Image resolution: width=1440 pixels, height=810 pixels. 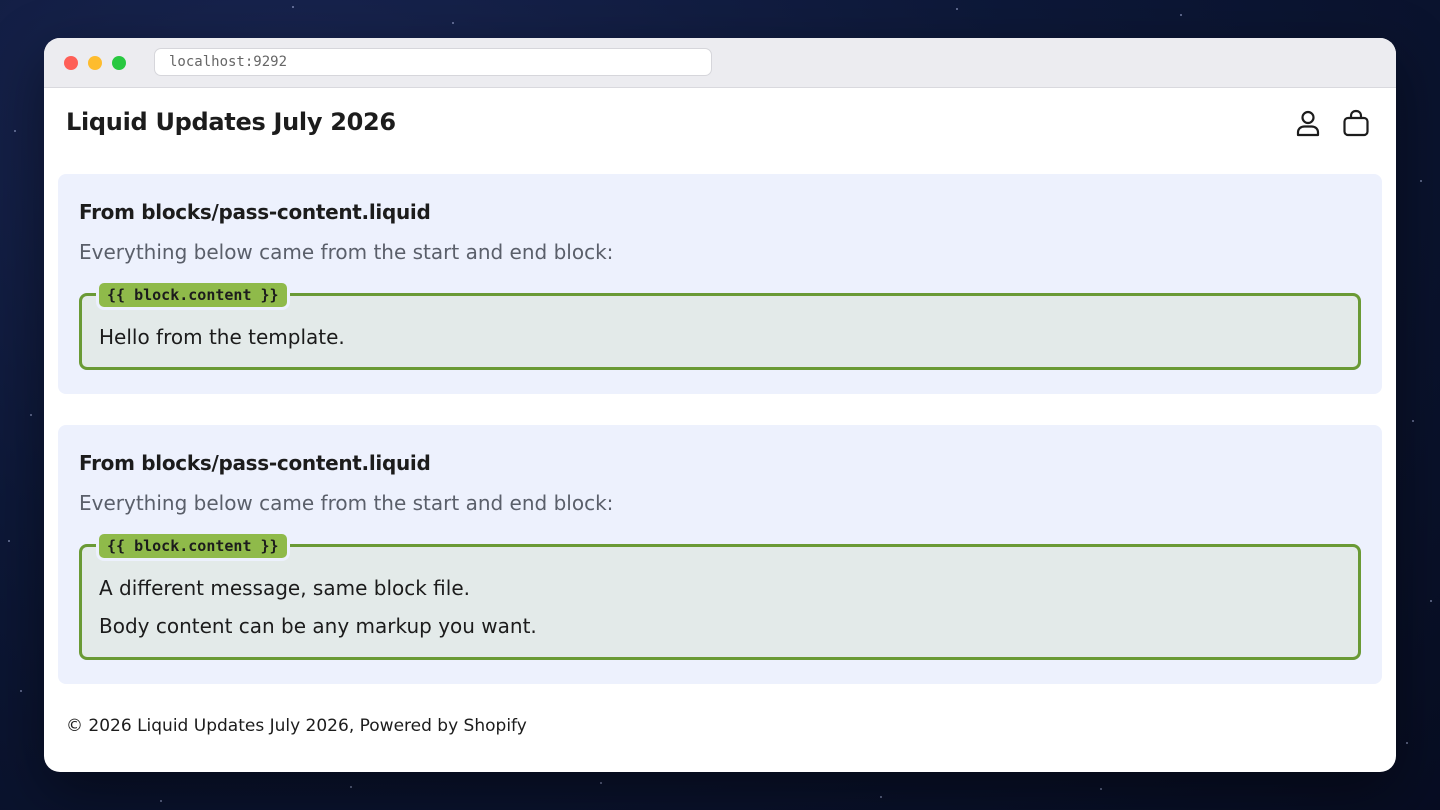 I want to click on site-title: Liquid Updates July 2026, so click(x=231, y=122).